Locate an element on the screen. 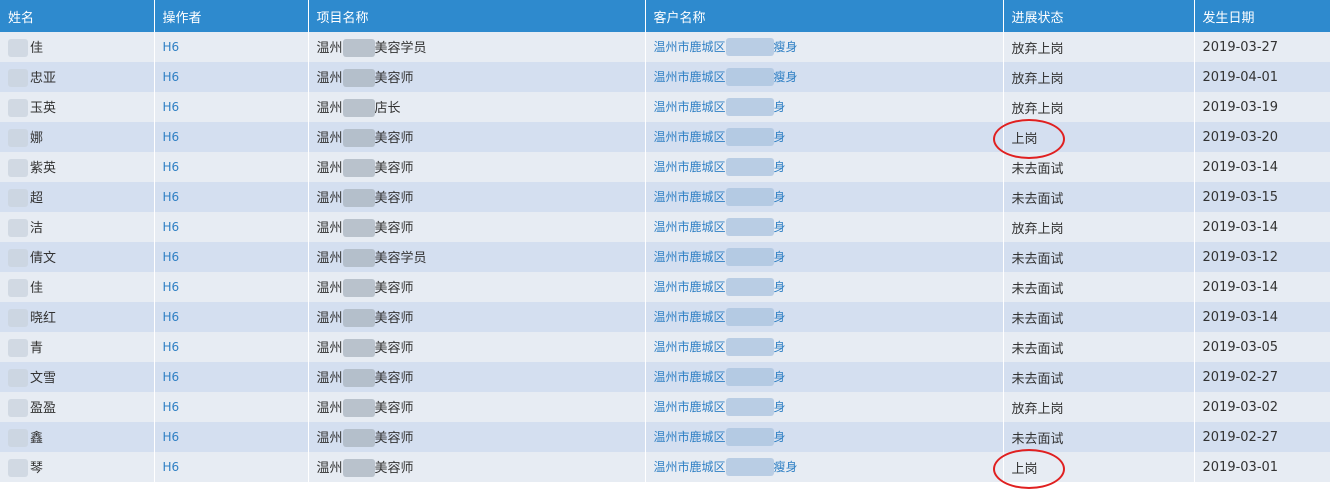 The height and width of the screenshot is (489, 1330). person-name: 鑫 is located at coordinates (37, 438).